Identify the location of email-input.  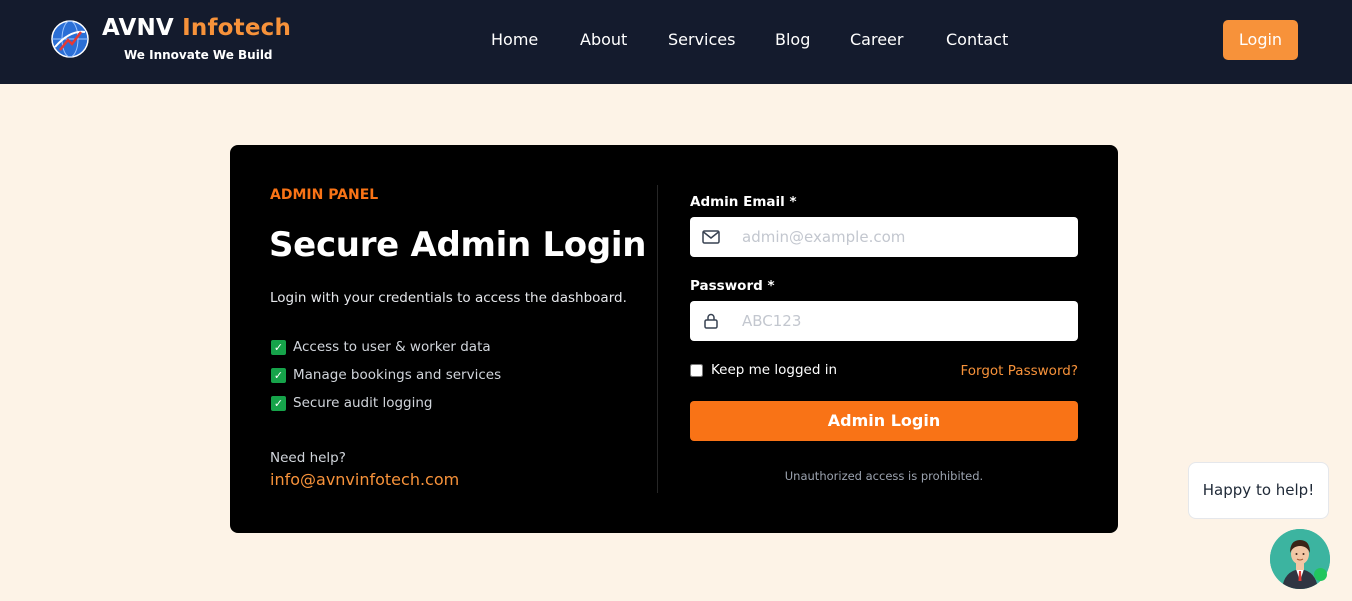
(902, 237).